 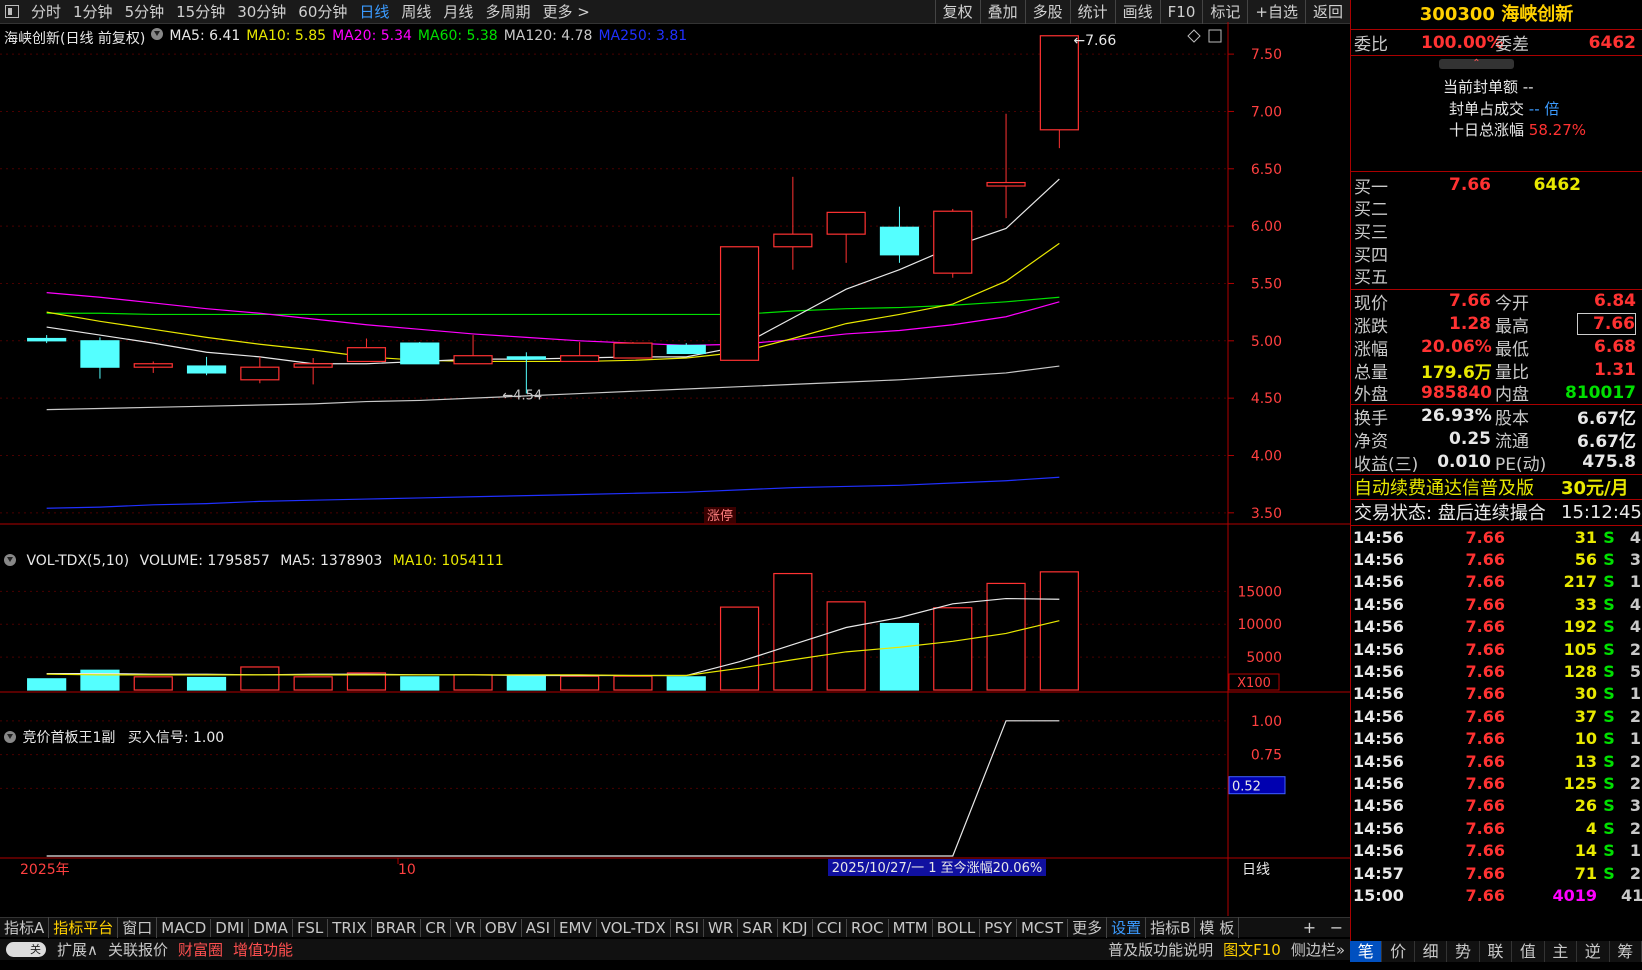 What do you see at coordinates (1496, 951) in the screenshot?
I see `right-tab-4: 联` at bounding box center [1496, 951].